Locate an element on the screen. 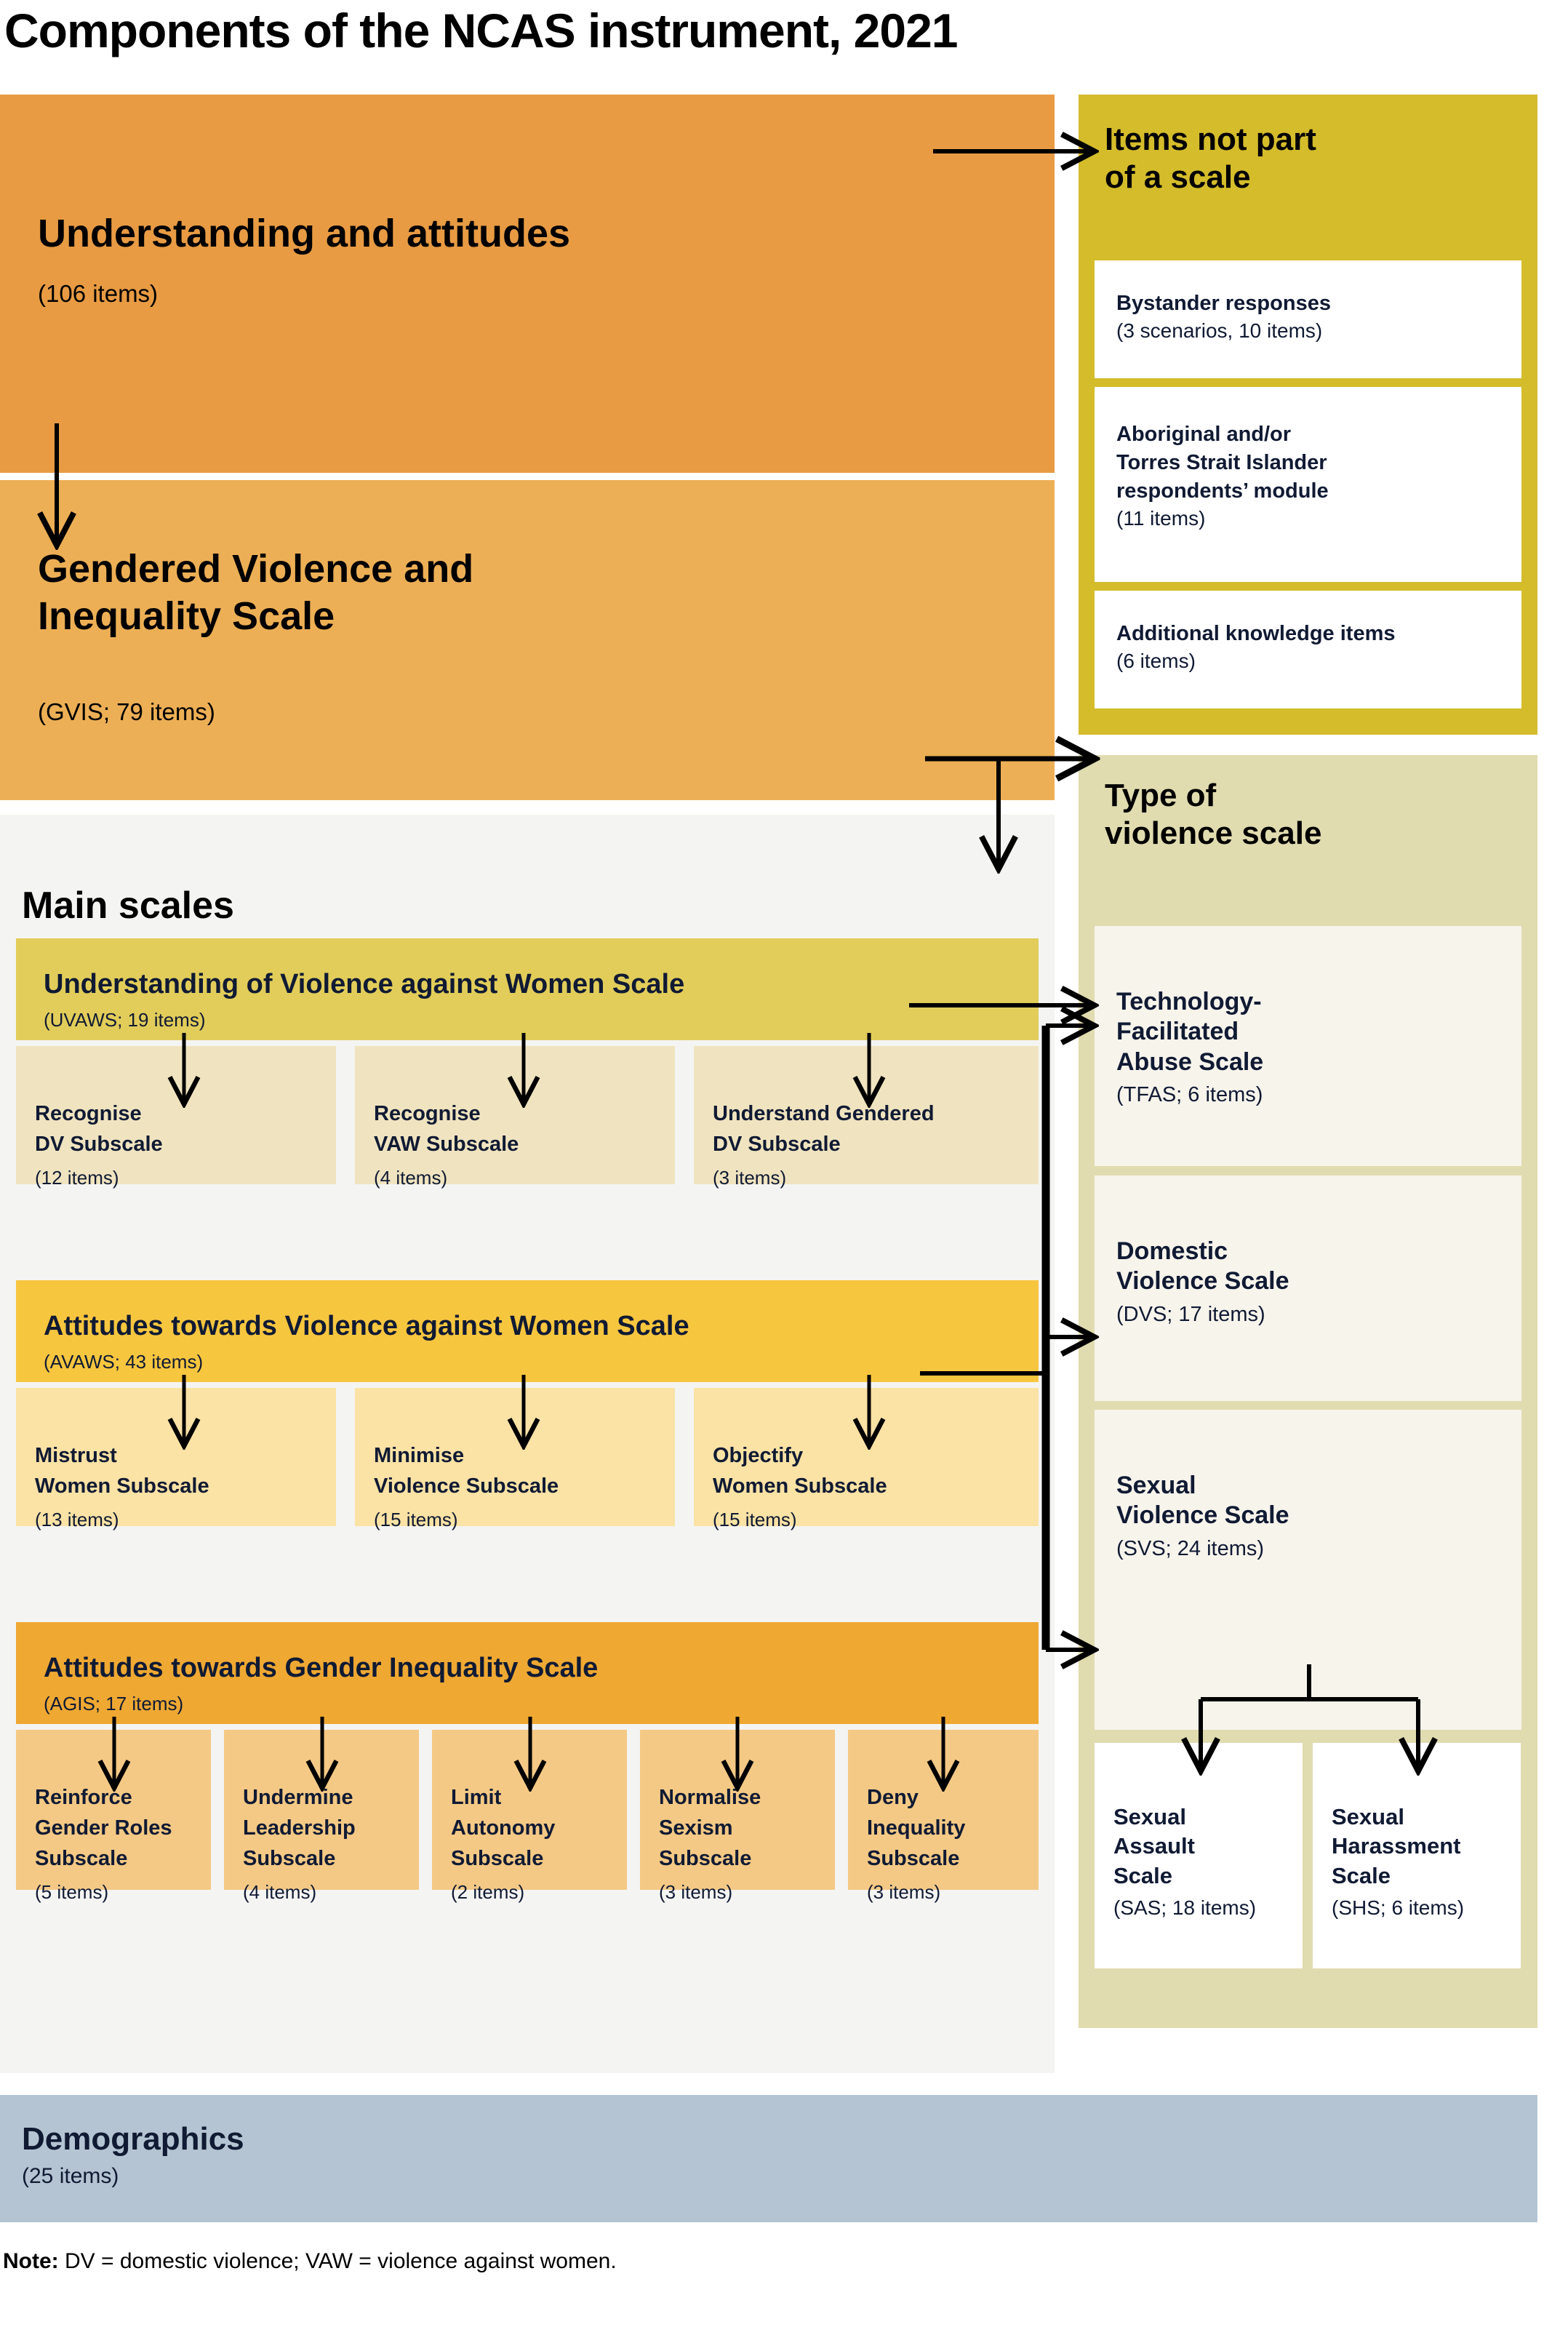 The width and height of the screenshot is (1568, 2327). card-count: (SHS; 6 items) is located at coordinates (1398, 1907).